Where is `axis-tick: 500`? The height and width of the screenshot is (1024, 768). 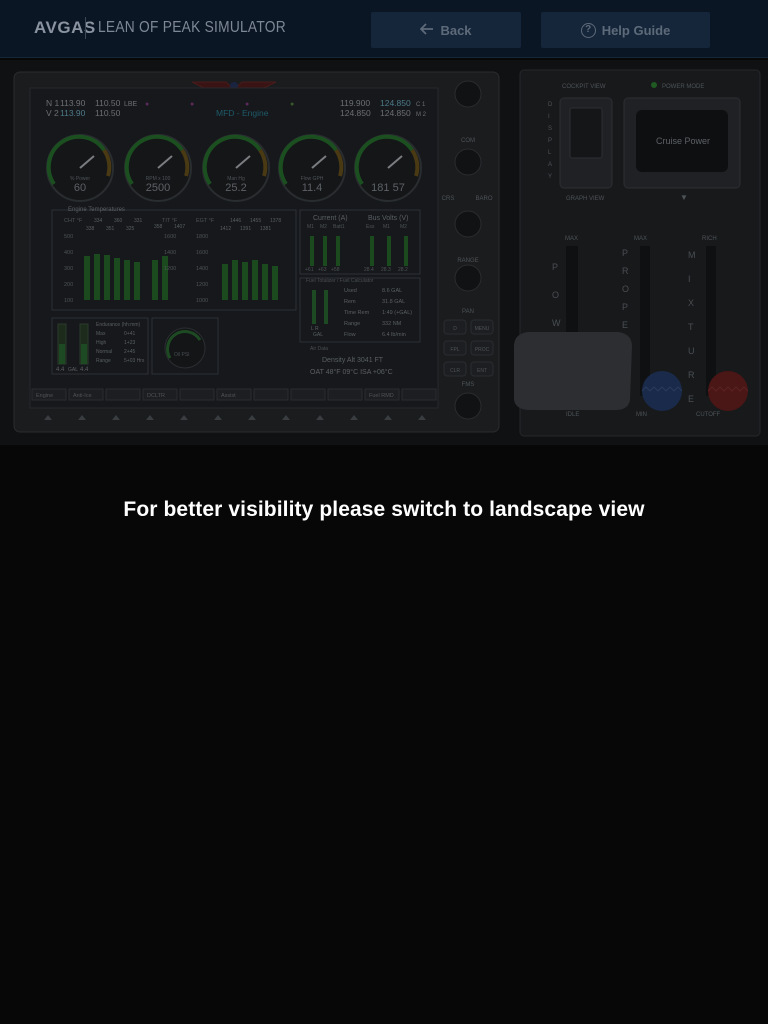
axis-tick: 500 is located at coordinates (68, 237).